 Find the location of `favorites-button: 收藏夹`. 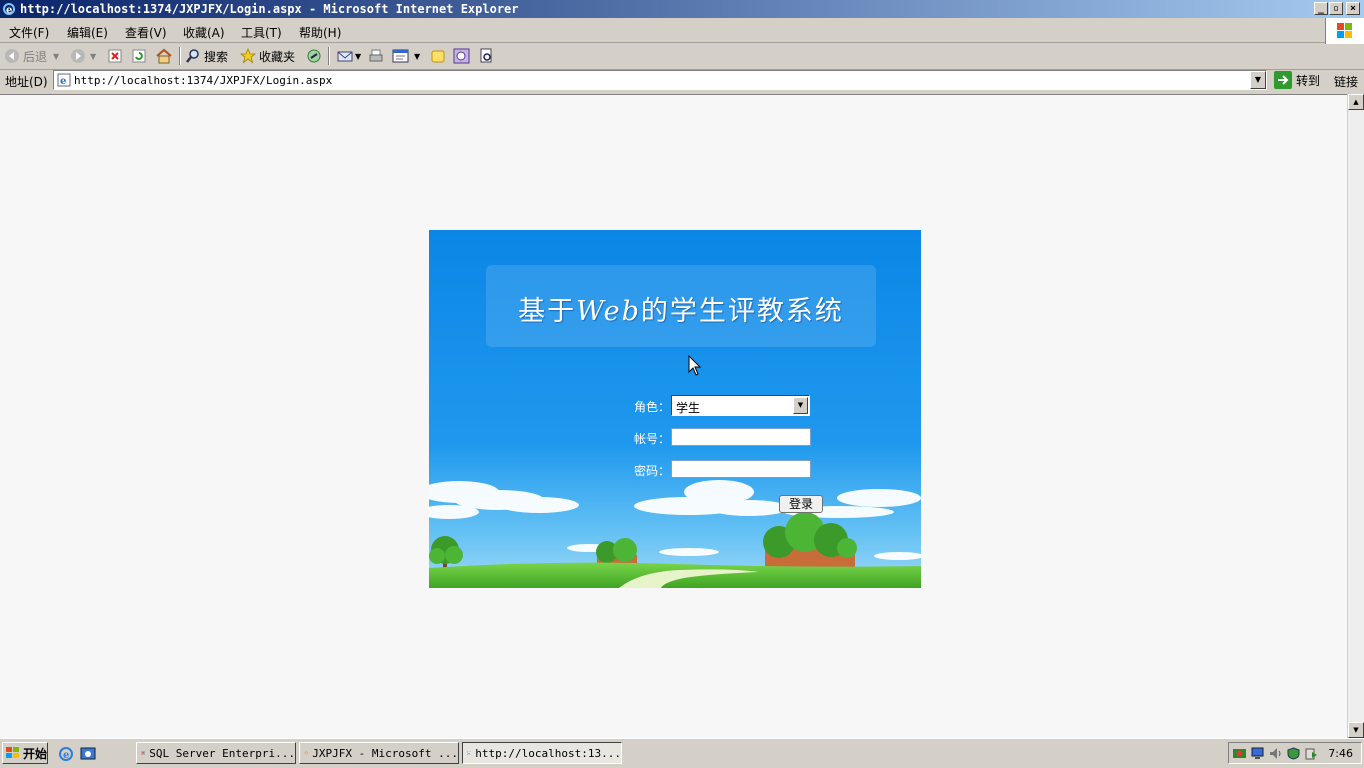

favorites-button: 收藏夹 is located at coordinates (267, 56).